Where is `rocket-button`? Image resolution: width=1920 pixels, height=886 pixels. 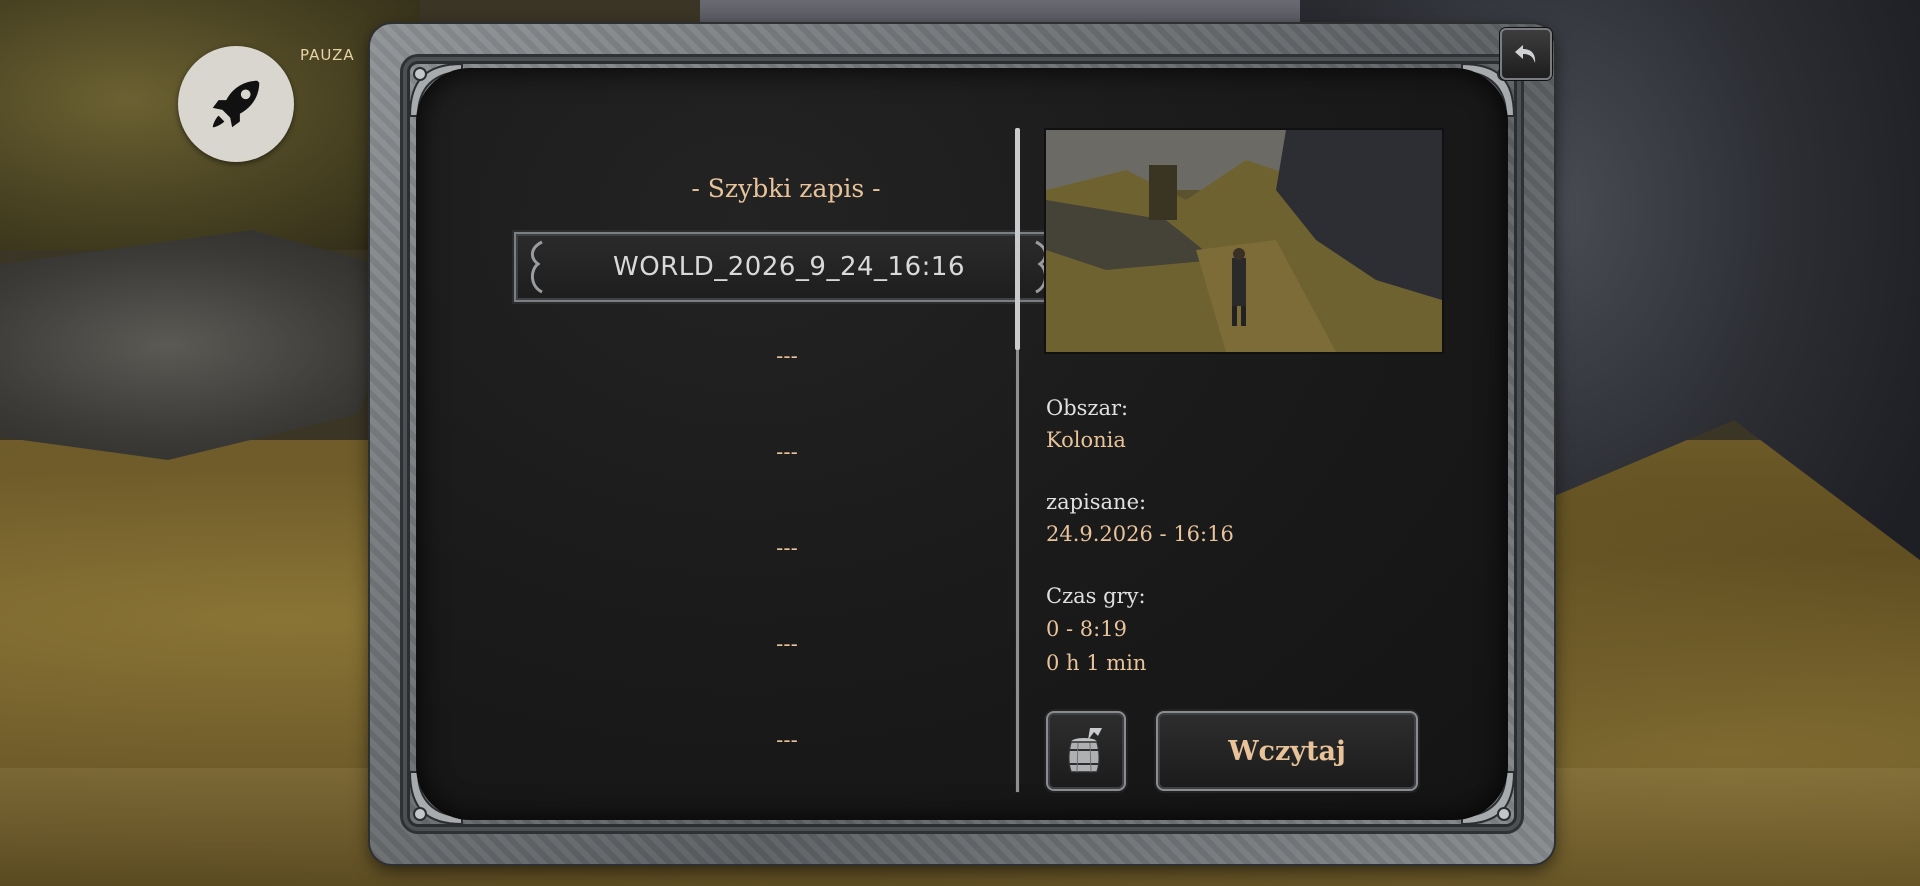 rocket-button is located at coordinates (236, 104).